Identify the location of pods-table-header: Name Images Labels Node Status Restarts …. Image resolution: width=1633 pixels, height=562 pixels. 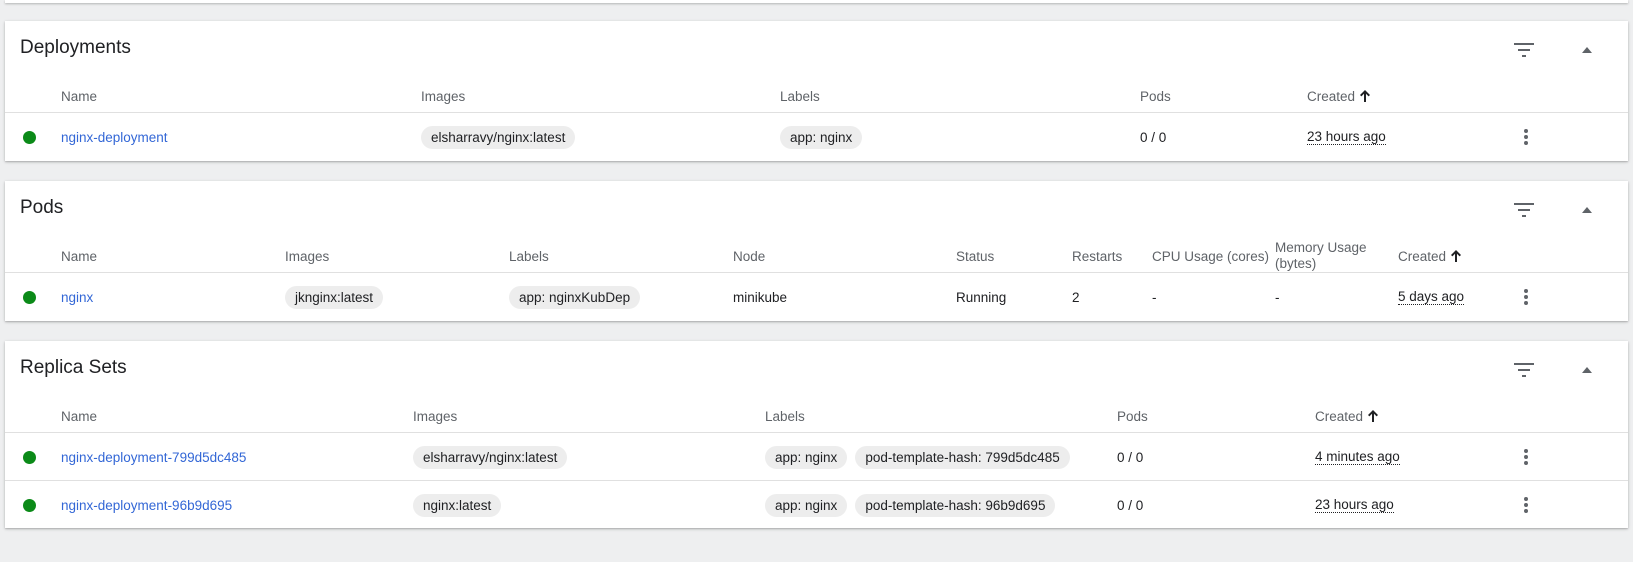
(816, 256).